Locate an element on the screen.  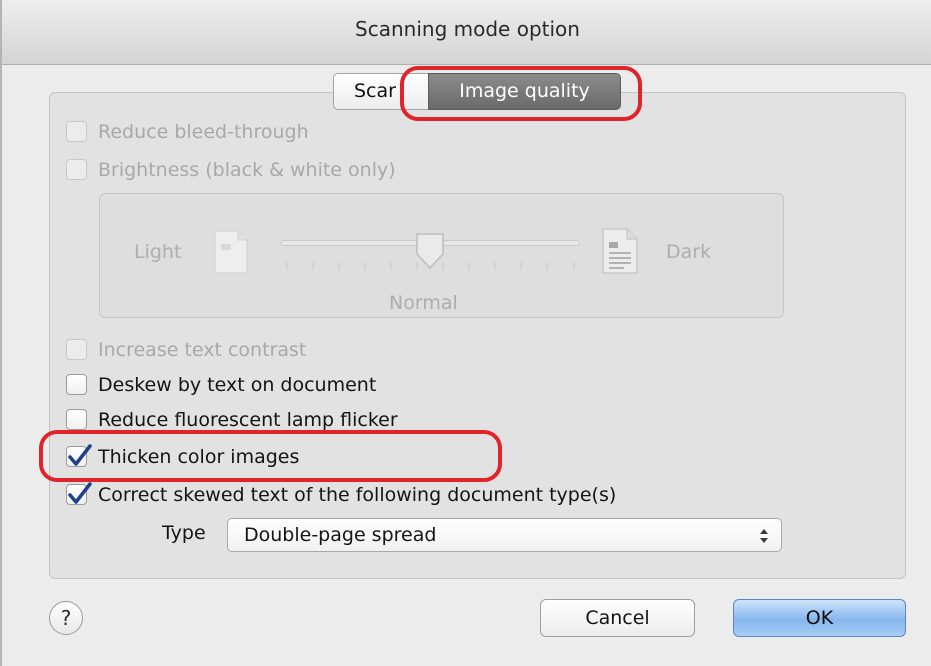
option-reduce-bleed-through: Reduce bleed-through is located at coordinates (226, 132).